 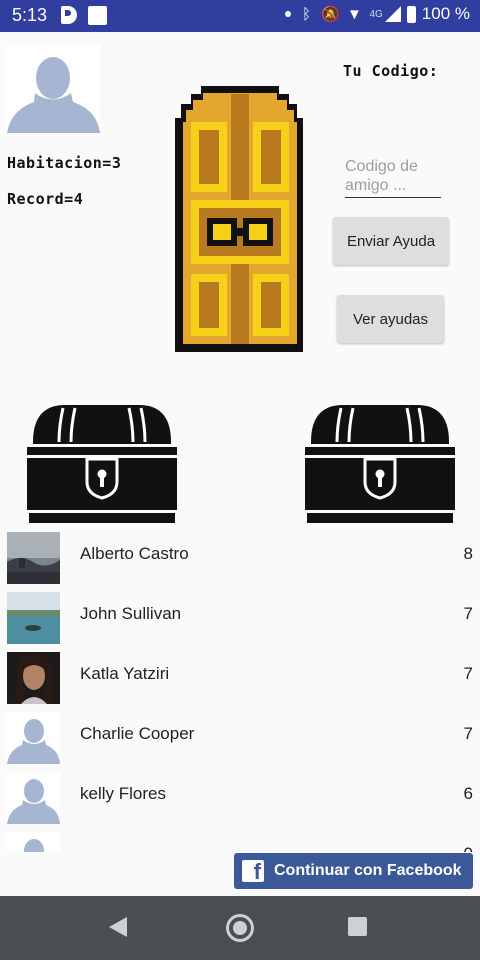 I want to click on profile-avatar, so click(x=53, y=88).